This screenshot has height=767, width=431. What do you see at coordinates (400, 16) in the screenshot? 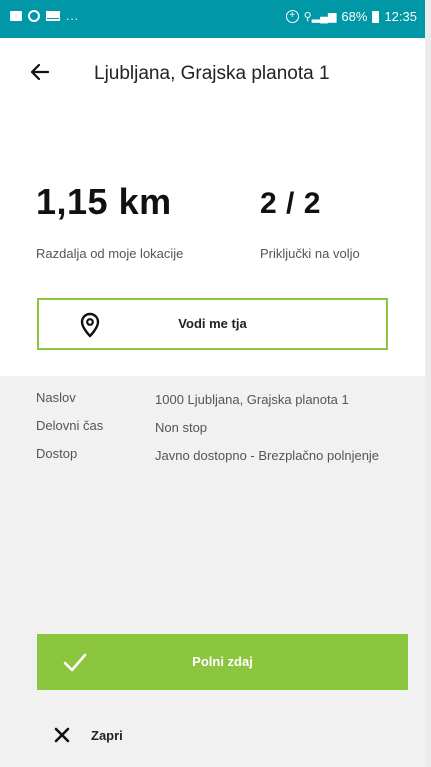
I see `clock: 12:35` at bounding box center [400, 16].